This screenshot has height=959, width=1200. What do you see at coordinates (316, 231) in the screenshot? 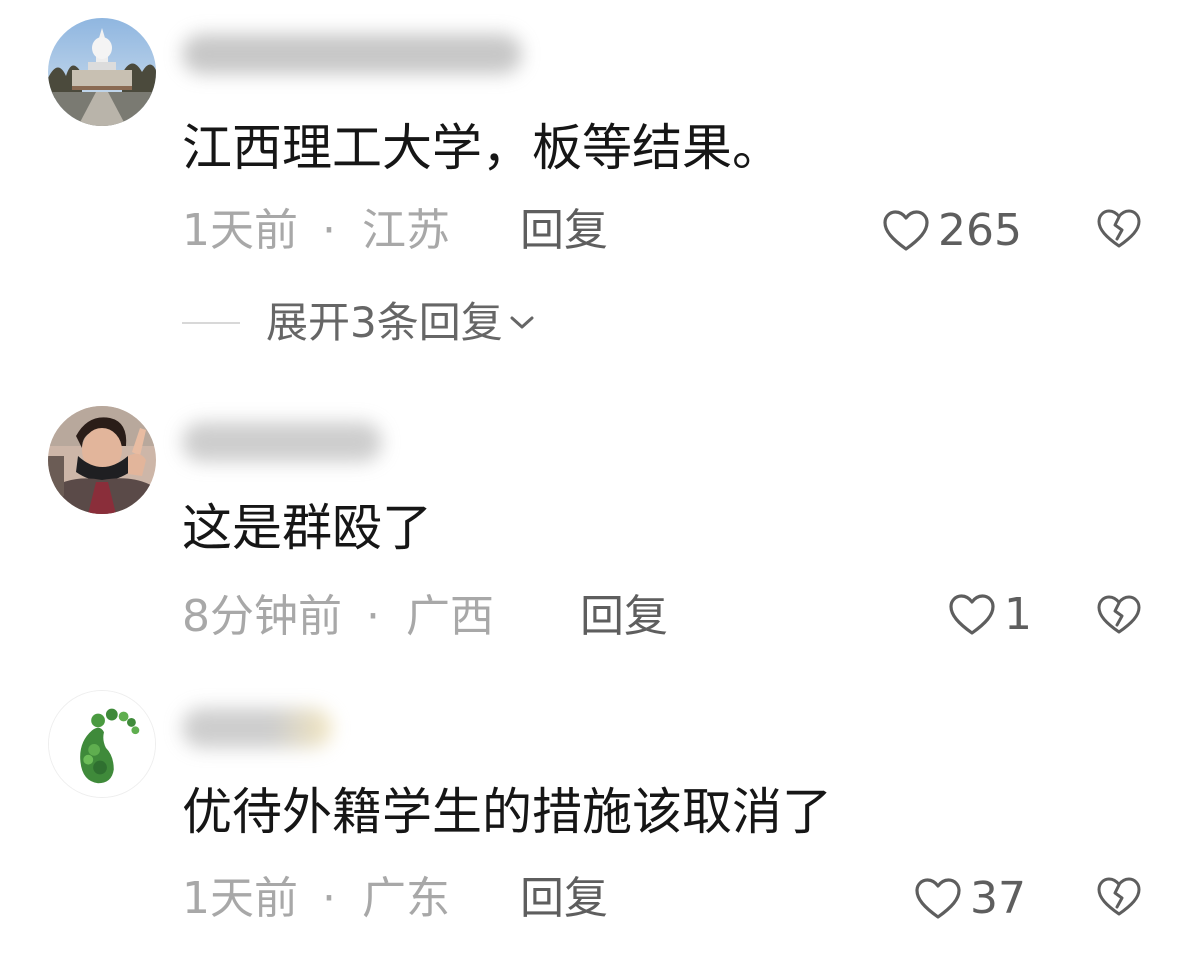
I see `comment-meta: 1天前 · 江苏` at bounding box center [316, 231].